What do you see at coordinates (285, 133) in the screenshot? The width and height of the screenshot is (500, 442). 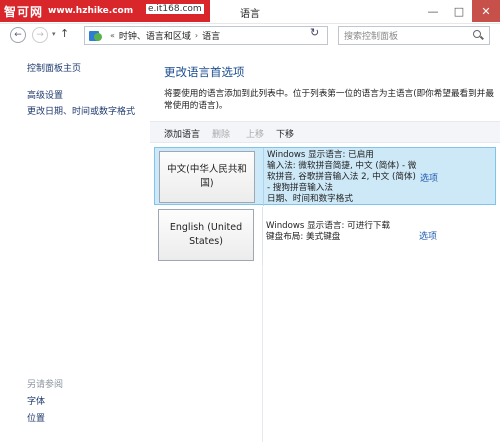 I see `move-down-button: 下移` at bounding box center [285, 133].